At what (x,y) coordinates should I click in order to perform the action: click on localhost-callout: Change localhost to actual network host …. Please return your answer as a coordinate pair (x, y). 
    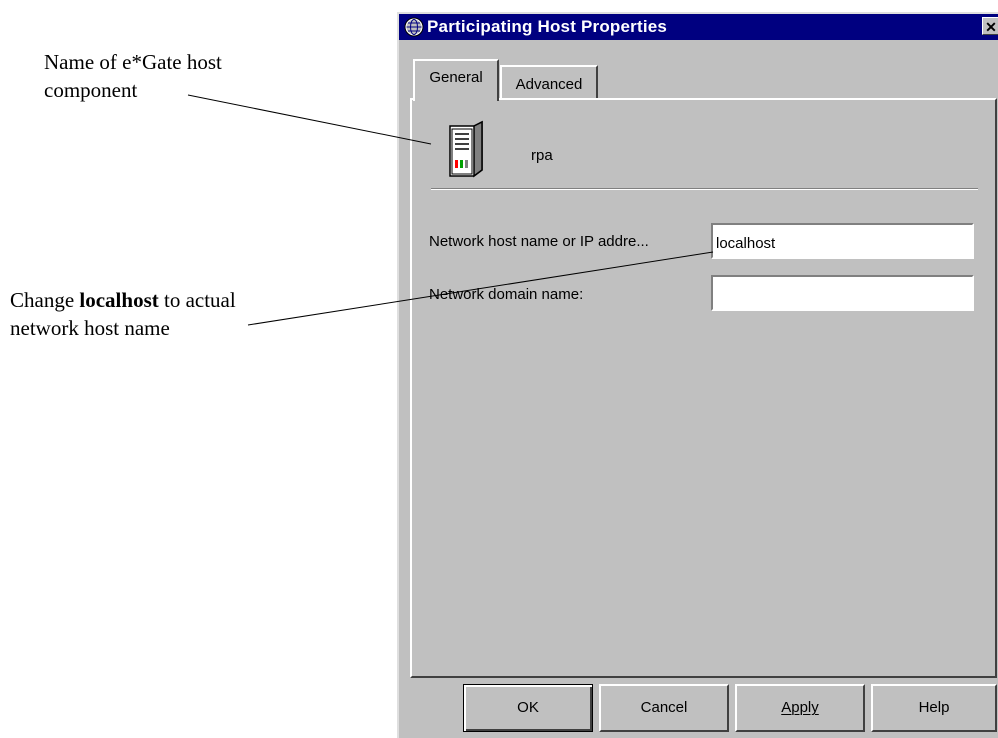
    Looking at the image, I should click on (123, 314).